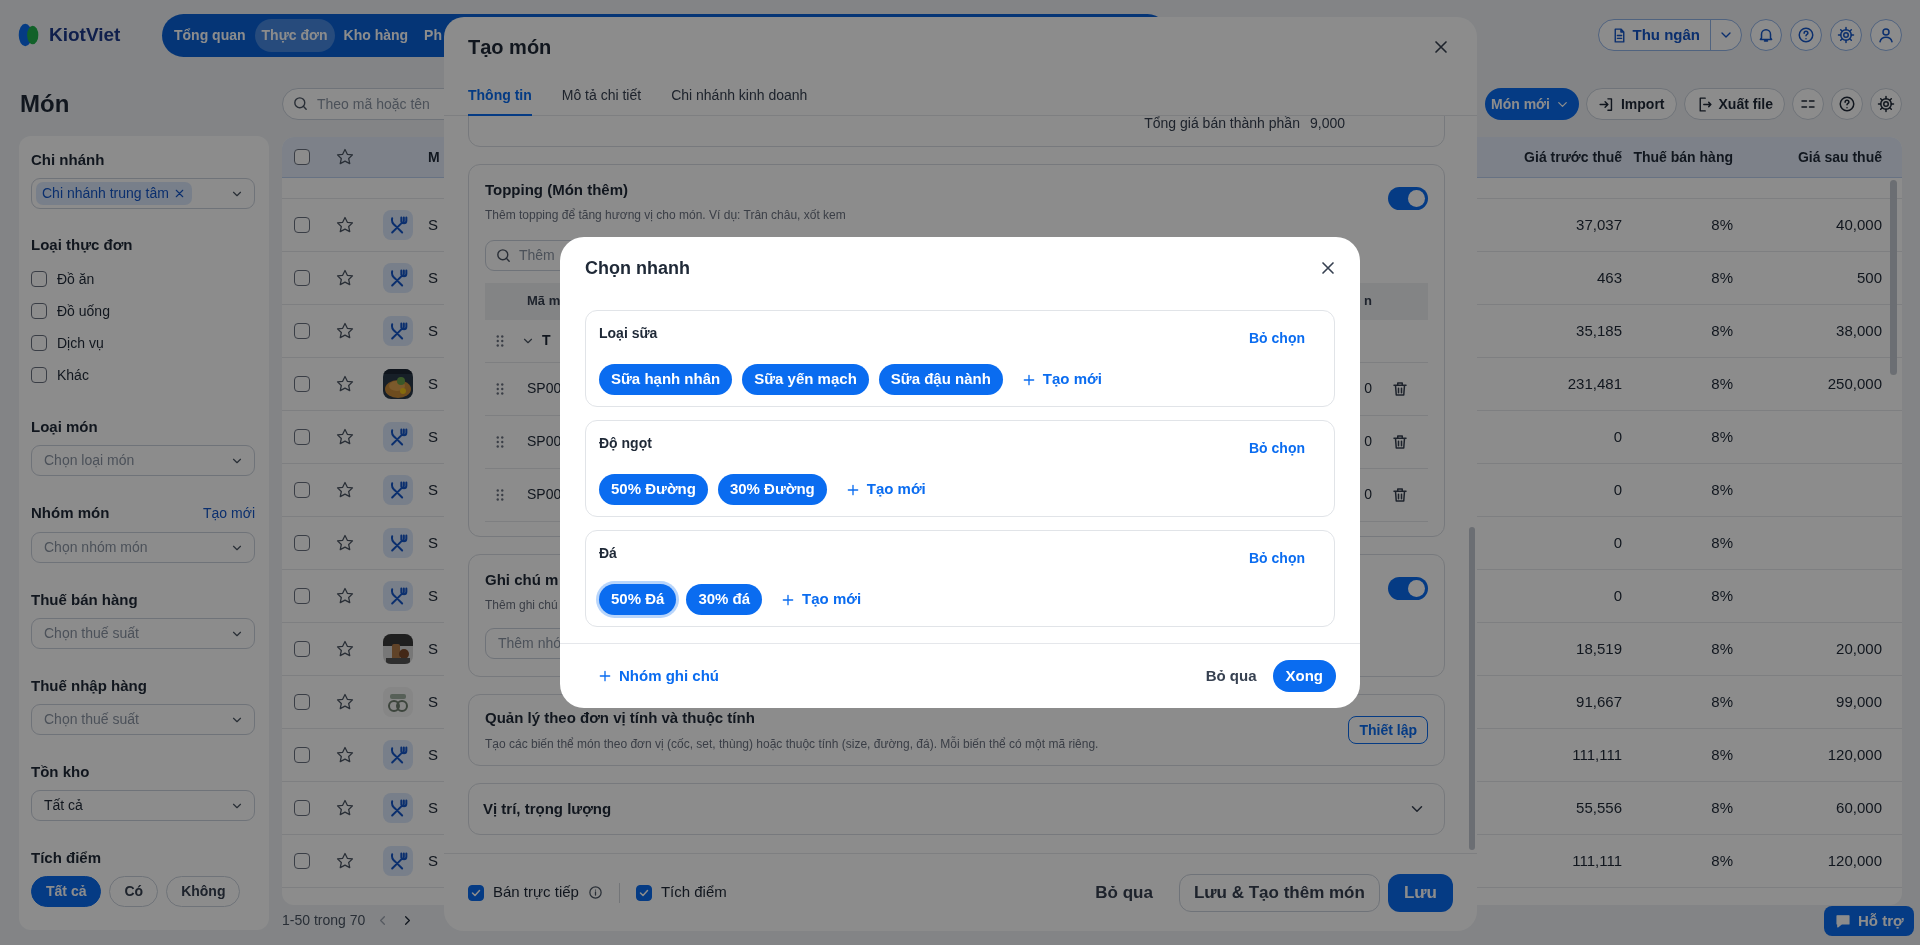  I want to click on option-chip: 50% Đá, so click(638, 599).